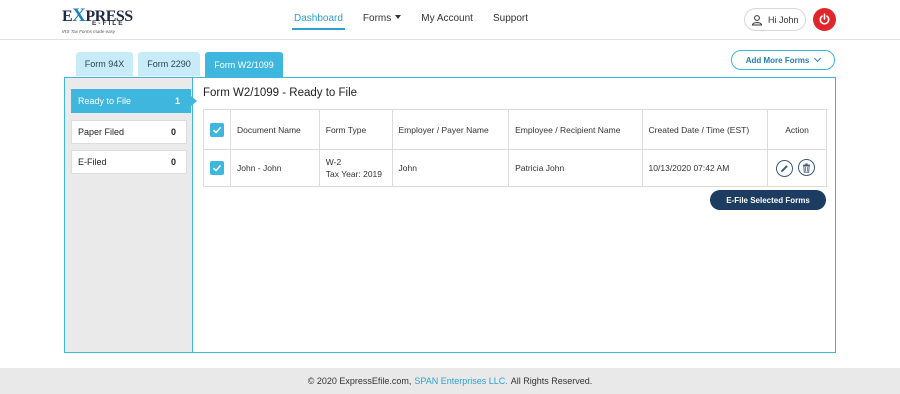 The width and height of the screenshot is (900, 394). I want to click on user-icon, so click(757, 19).